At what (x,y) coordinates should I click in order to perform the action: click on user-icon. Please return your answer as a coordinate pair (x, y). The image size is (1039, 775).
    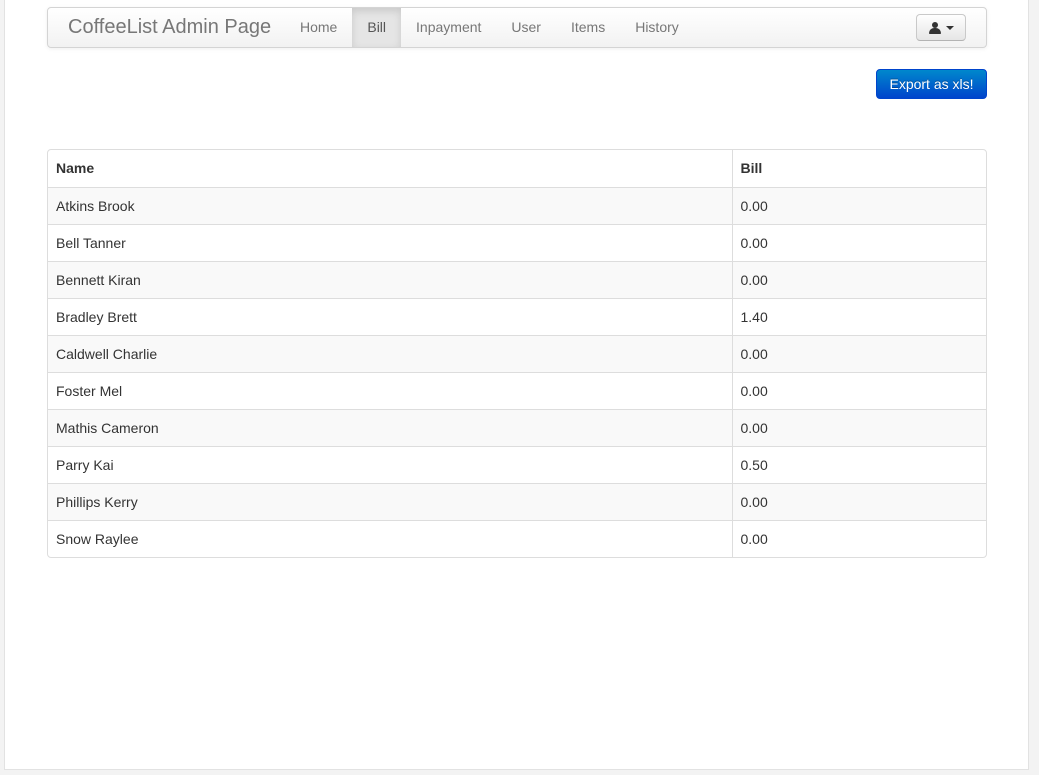
    Looking at the image, I should click on (934, 27).